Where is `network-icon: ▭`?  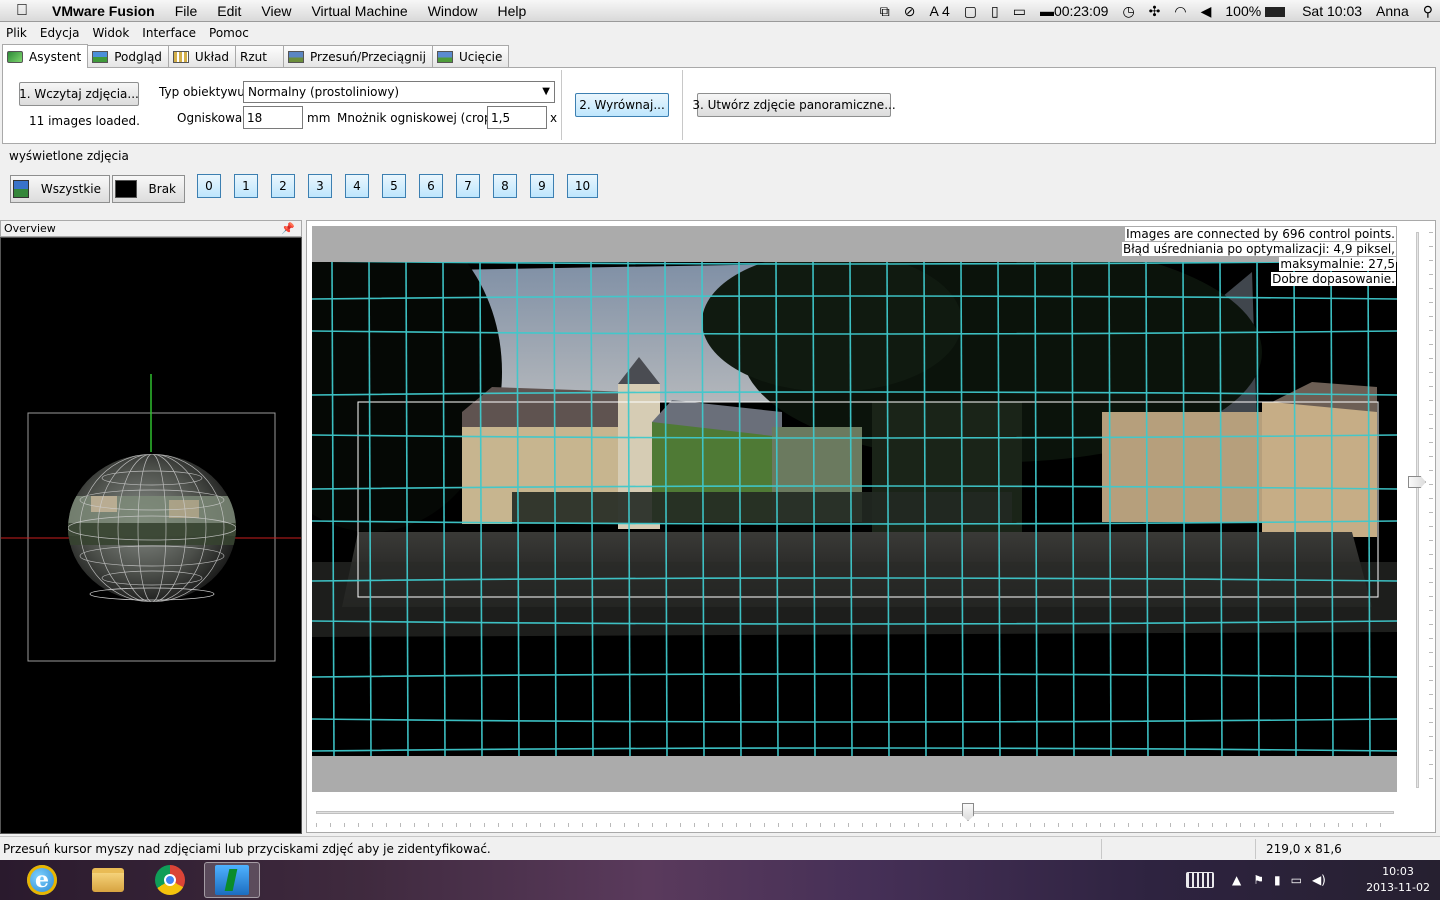
network-icon: ▭ is located at coordinates (1296, 880).